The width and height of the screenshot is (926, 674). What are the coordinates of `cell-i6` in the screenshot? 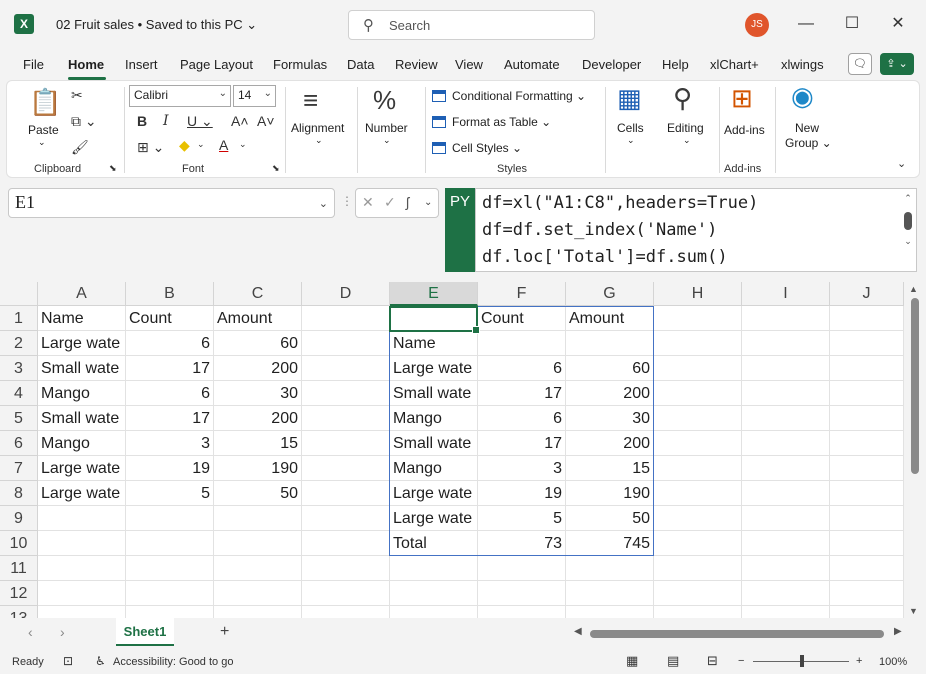 It's located at (786, 443).